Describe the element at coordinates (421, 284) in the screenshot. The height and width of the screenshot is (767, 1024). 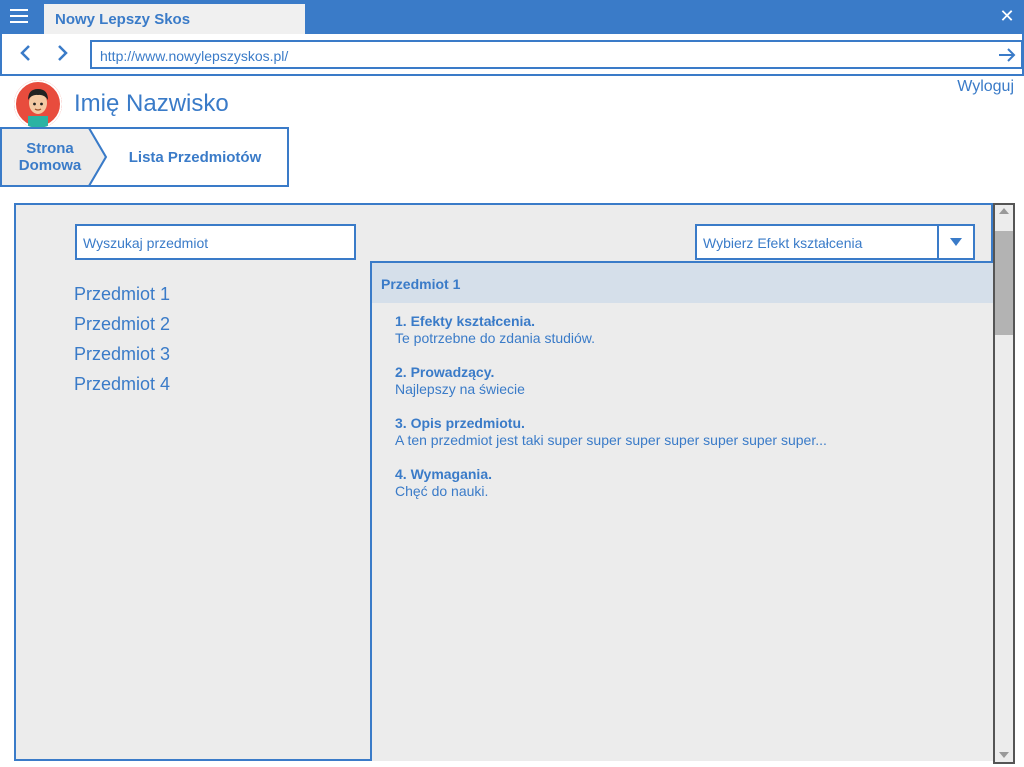
I see `detail-title: Przedmiot 1` at that location.